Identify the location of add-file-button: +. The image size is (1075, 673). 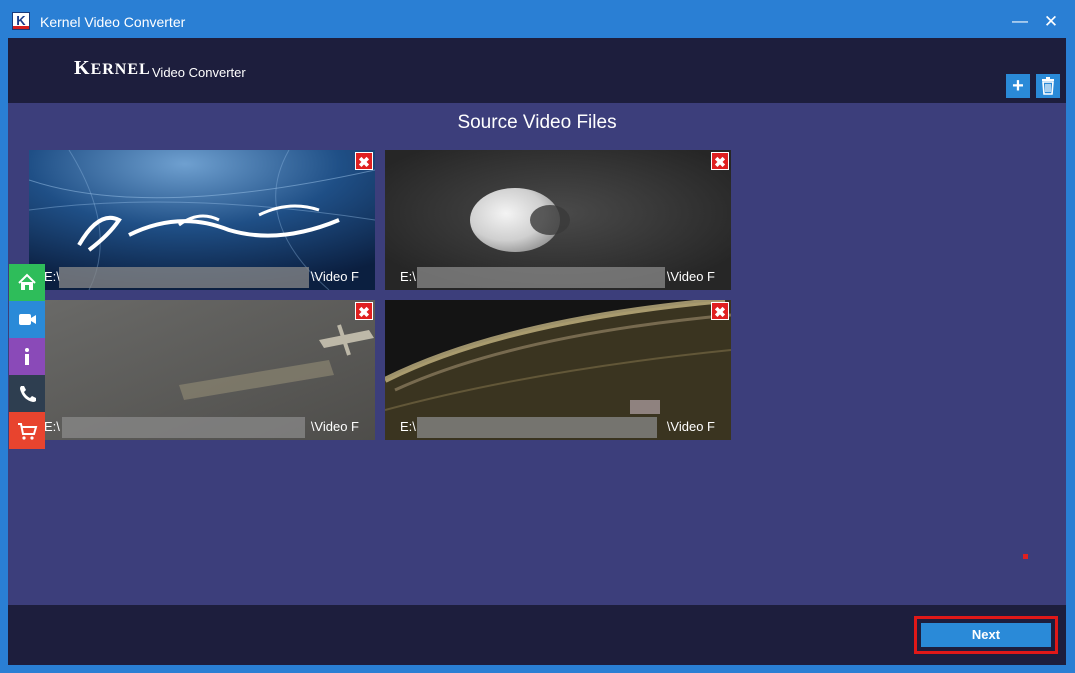
(1018, 86).